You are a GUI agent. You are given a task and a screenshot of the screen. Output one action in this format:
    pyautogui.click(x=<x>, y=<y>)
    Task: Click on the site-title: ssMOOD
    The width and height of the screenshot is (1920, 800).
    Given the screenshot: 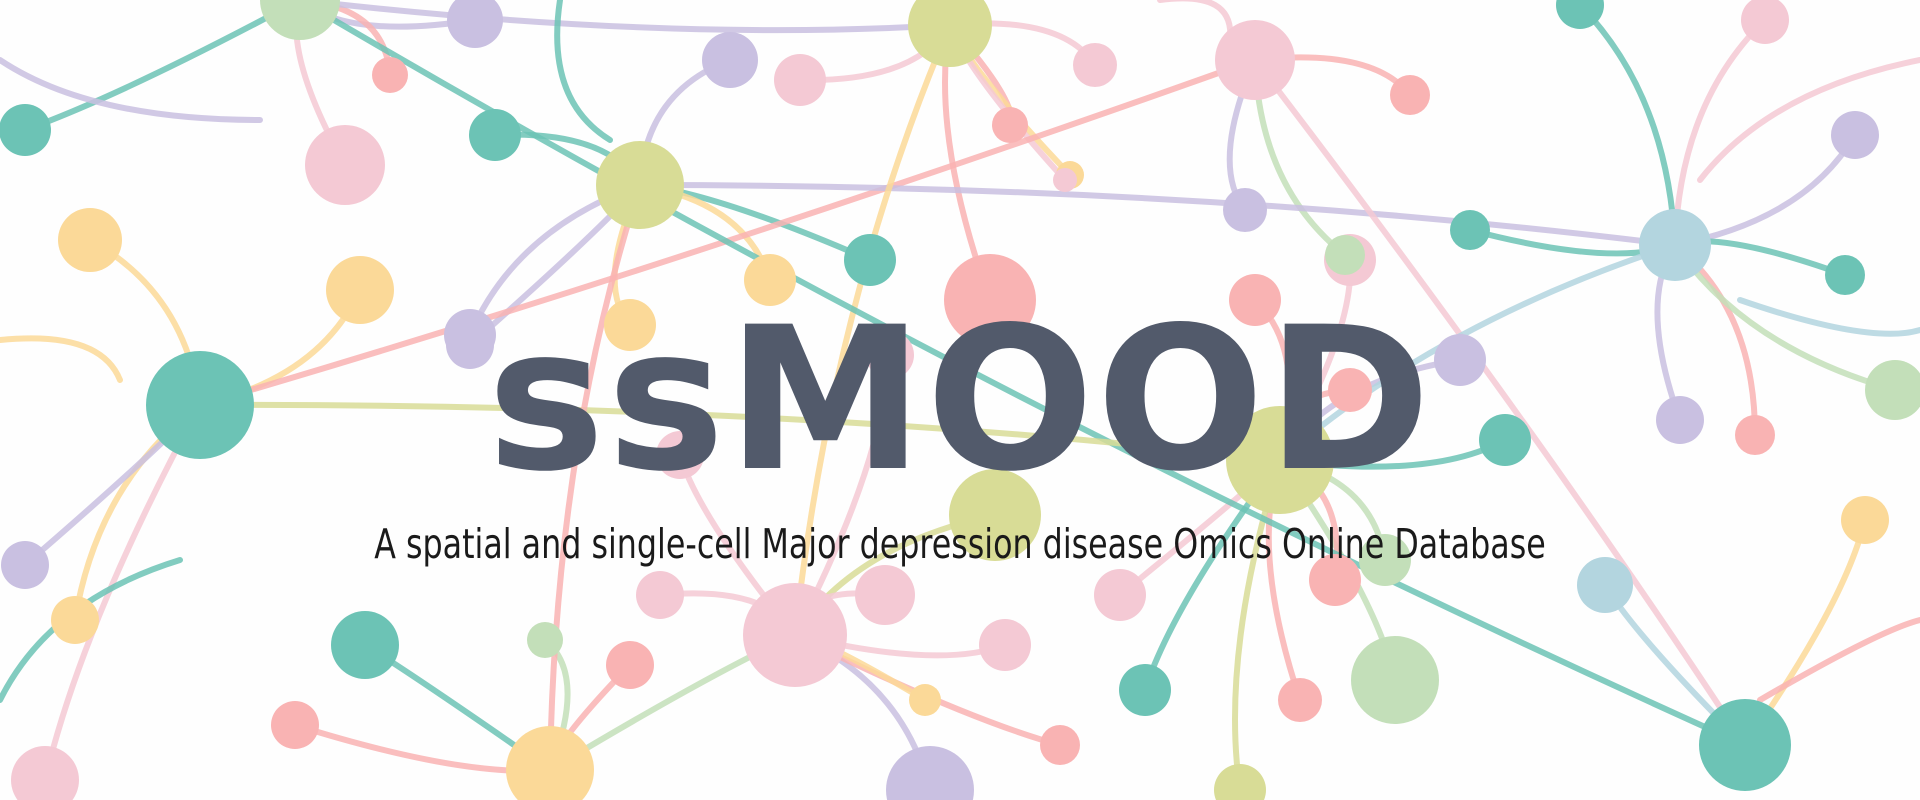 What is the action you would take?
    pyautogui.click(x=960, y=399)
    